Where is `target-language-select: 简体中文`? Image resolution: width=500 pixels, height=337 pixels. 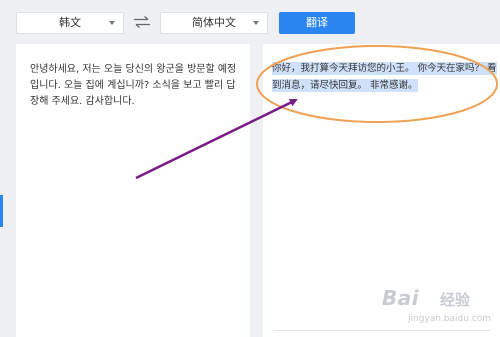
target-language-select: 简体中文 is located at coordinates (214, 23).